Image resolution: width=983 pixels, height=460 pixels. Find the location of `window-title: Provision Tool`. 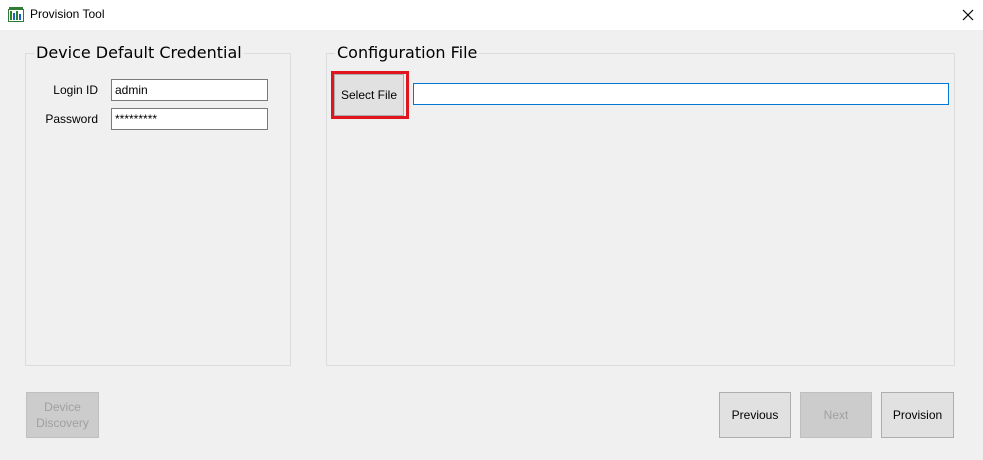

window-title: Provision Tool is located at coordinates (67, 14).